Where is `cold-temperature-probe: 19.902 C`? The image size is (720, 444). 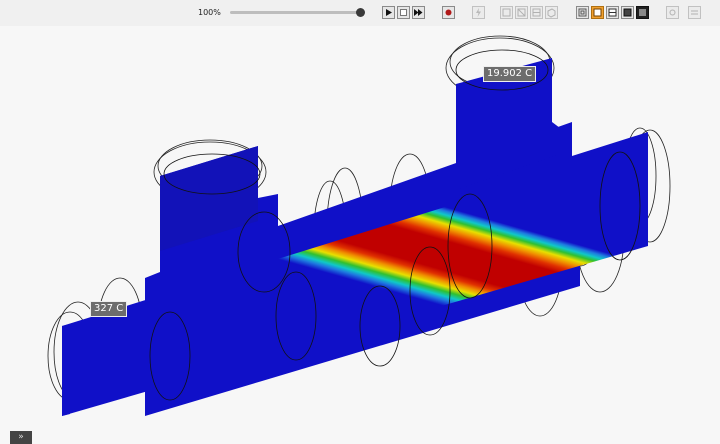
cold-temperature-probe: 19.902 C is located at coordinates (510, 74).